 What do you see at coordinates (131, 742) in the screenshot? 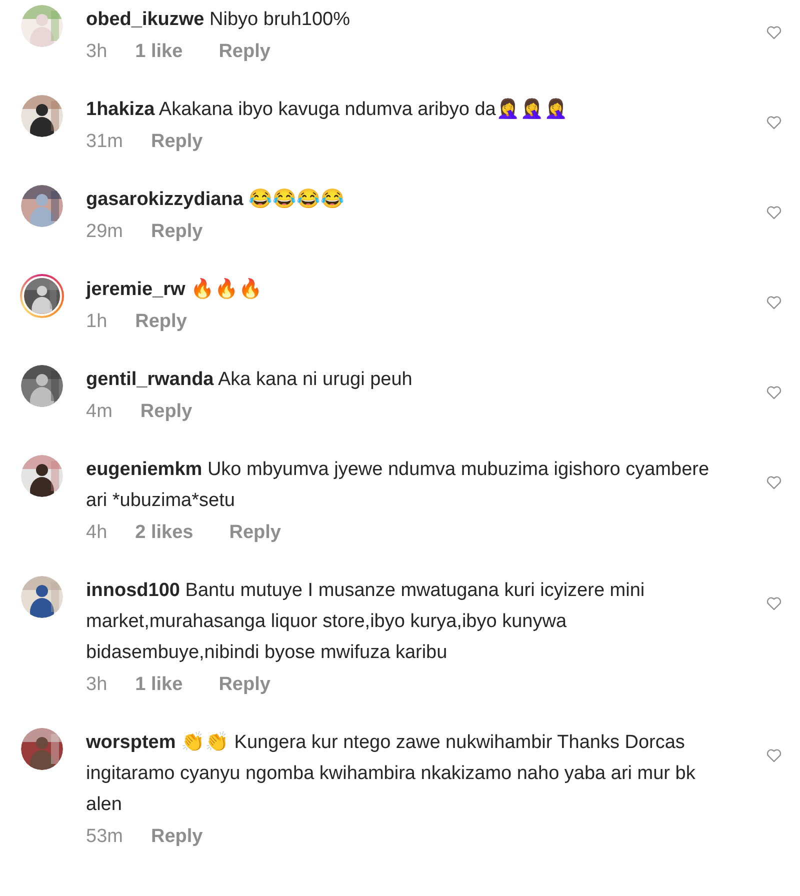
I see `username-link: worsptem` at bounding box center [131, 742].